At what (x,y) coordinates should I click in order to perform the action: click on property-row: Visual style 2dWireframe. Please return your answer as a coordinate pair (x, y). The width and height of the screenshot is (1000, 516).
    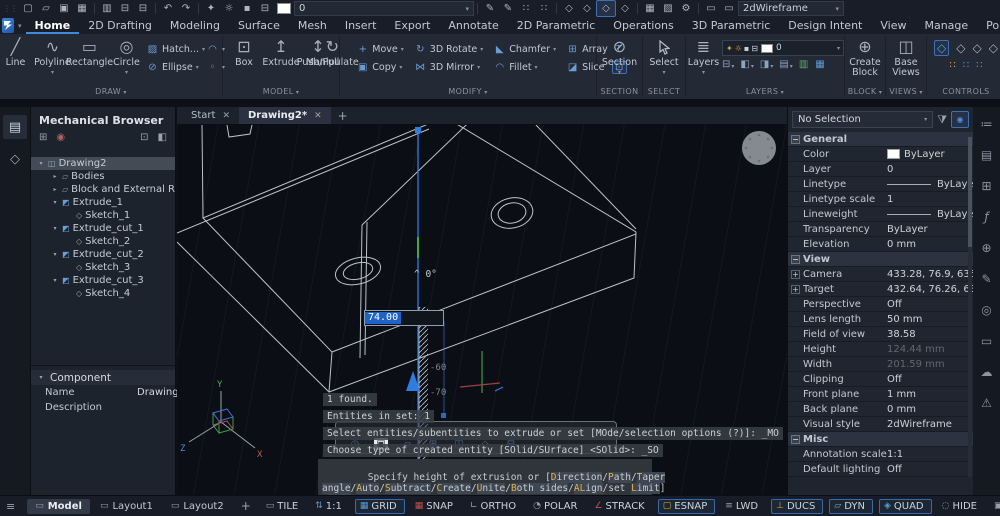
    Looking at the image, I should click on (880, 424).